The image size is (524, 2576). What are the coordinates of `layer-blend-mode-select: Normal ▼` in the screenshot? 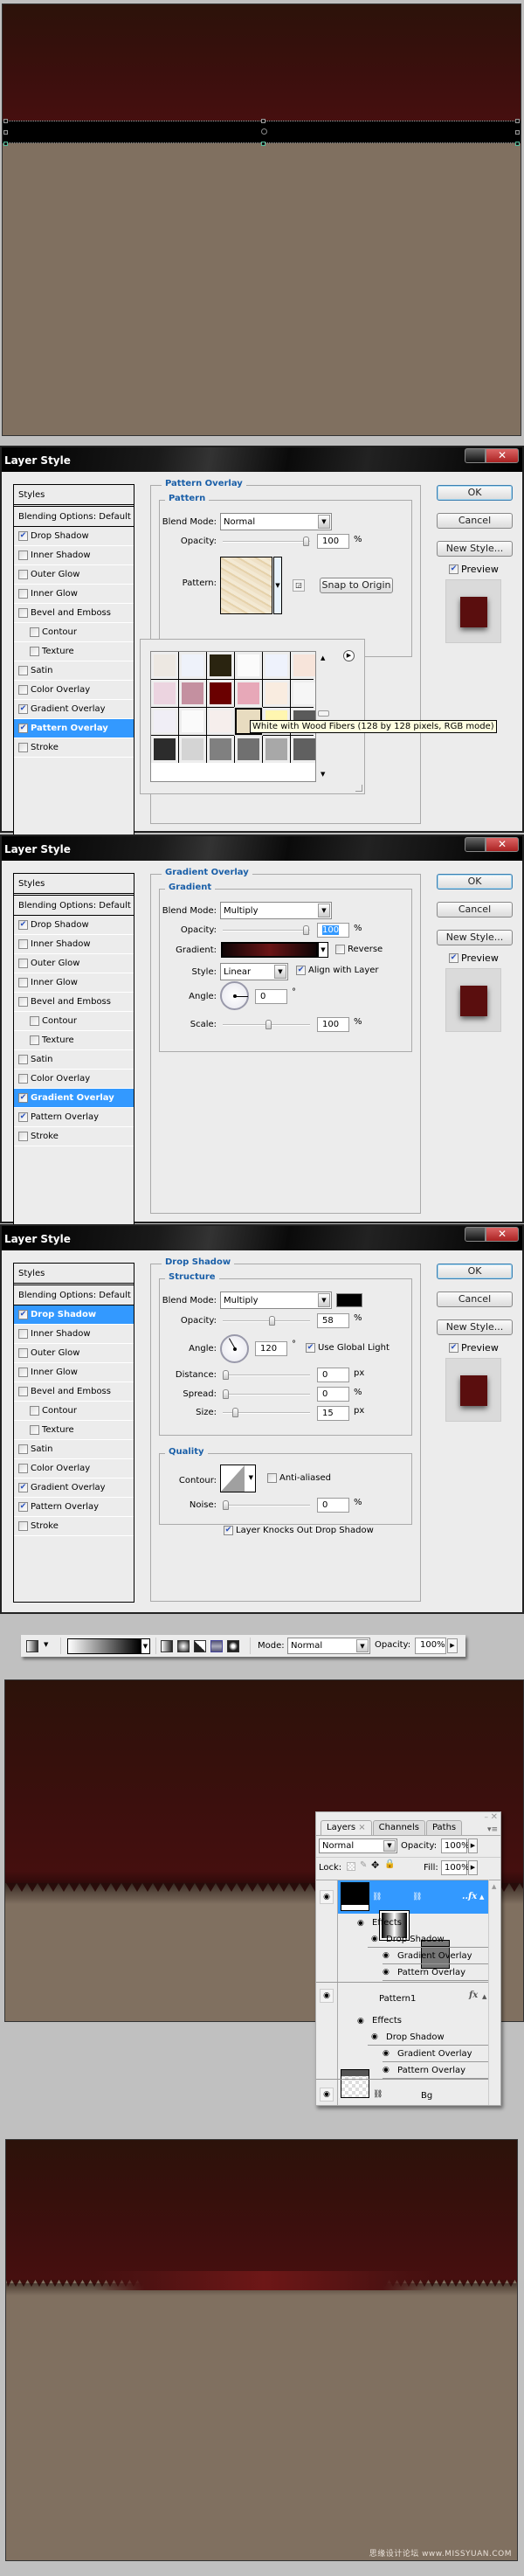 It's located at (358, 1846).